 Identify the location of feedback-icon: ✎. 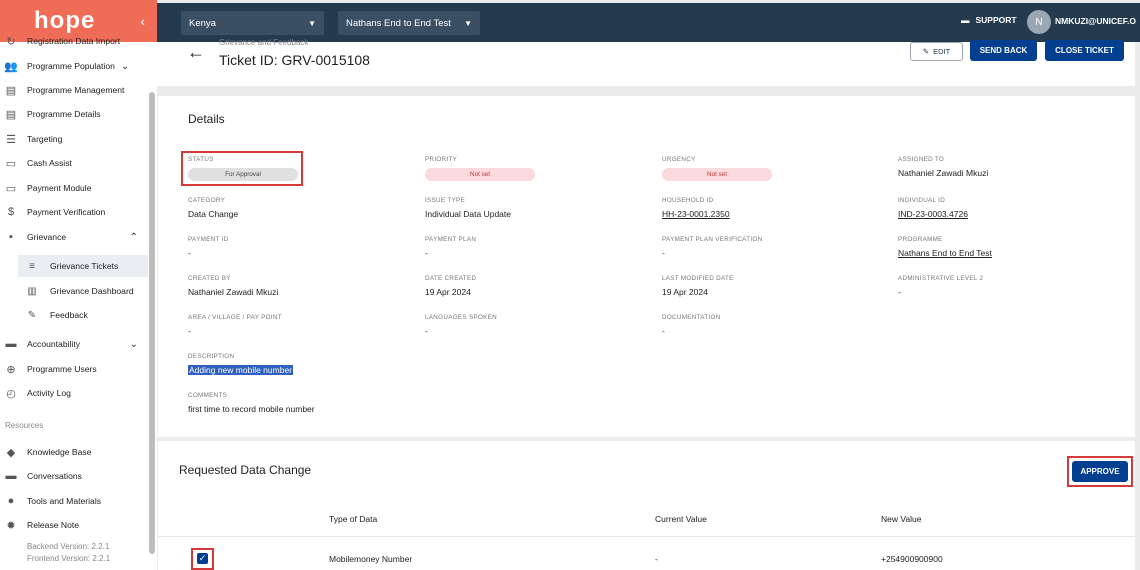
(32, 315).